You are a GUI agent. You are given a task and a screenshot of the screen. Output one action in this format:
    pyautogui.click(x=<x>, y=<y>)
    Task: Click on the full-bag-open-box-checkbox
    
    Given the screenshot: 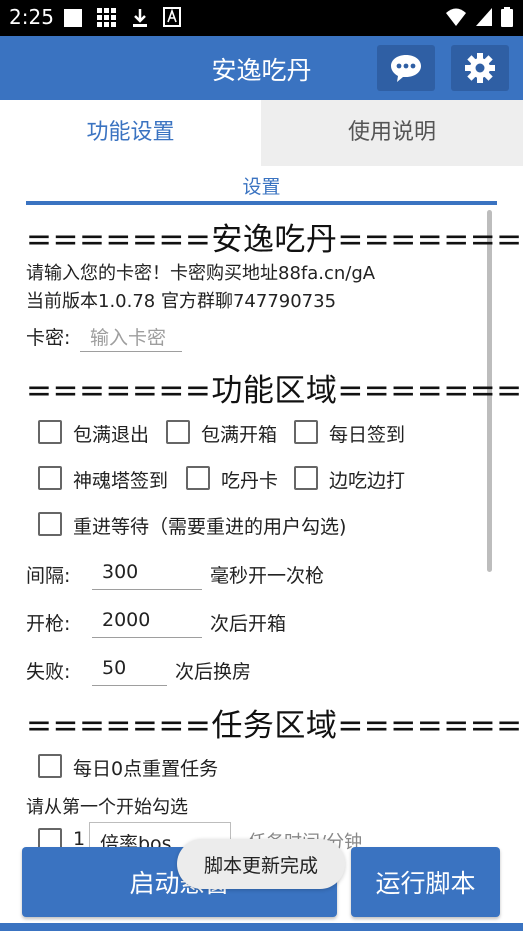 What is the action you would take?
    pyautogui.click(x=178, y=432)
    